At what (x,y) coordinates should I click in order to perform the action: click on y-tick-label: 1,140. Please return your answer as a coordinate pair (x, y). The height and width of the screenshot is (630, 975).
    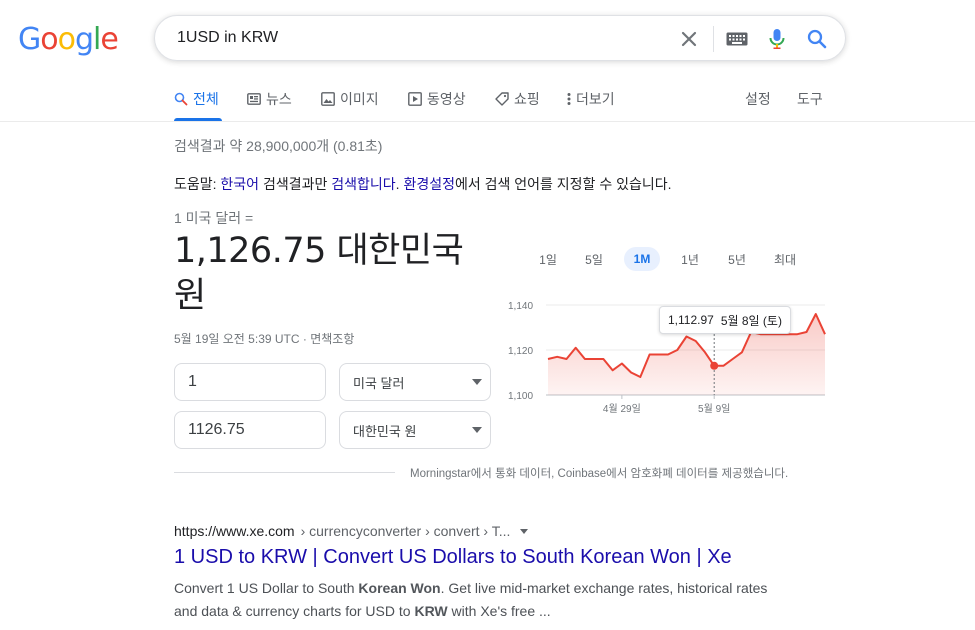
    Looking at the image, I should click on (520, 306).